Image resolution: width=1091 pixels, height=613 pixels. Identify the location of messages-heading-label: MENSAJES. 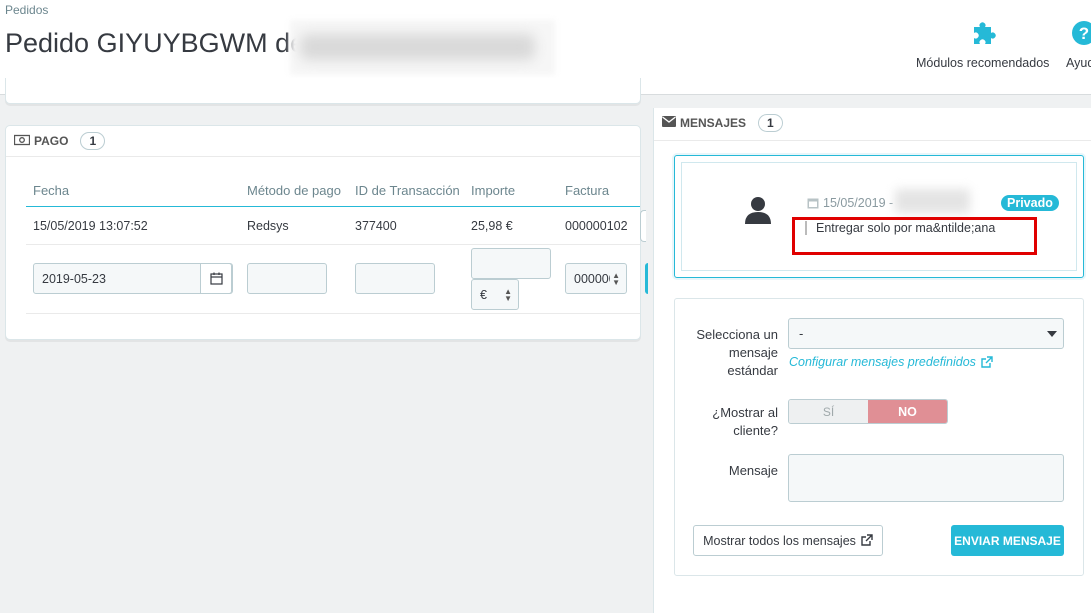
(713, 123).